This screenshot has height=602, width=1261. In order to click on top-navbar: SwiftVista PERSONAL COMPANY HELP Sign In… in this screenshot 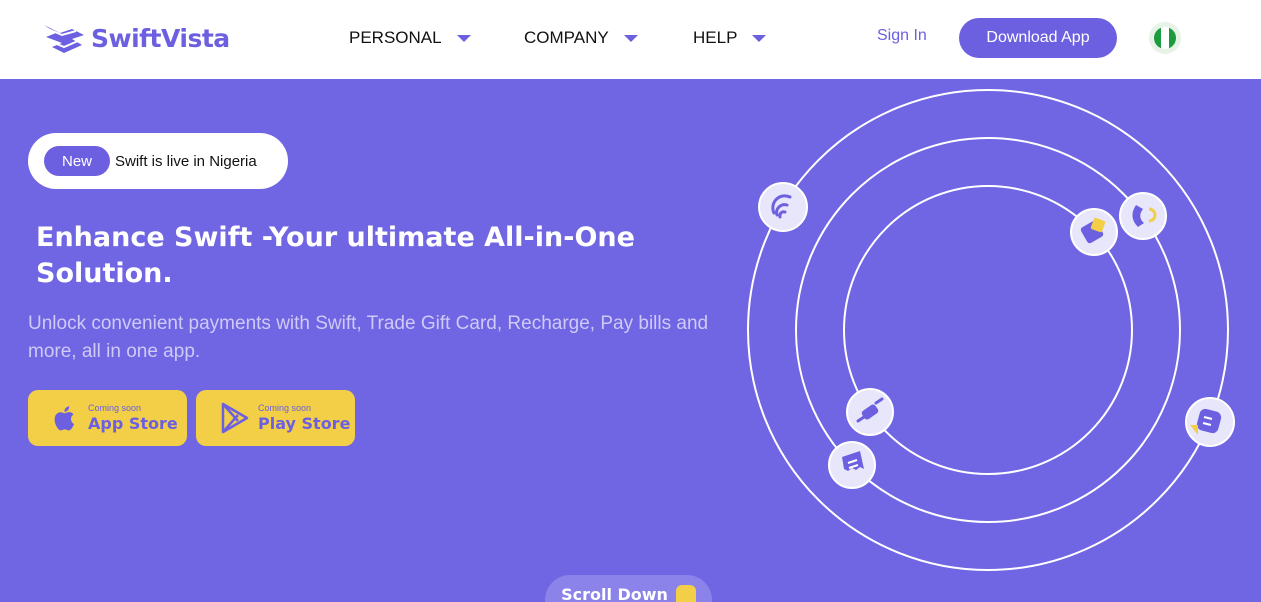, I will do `click(630, 39)`.